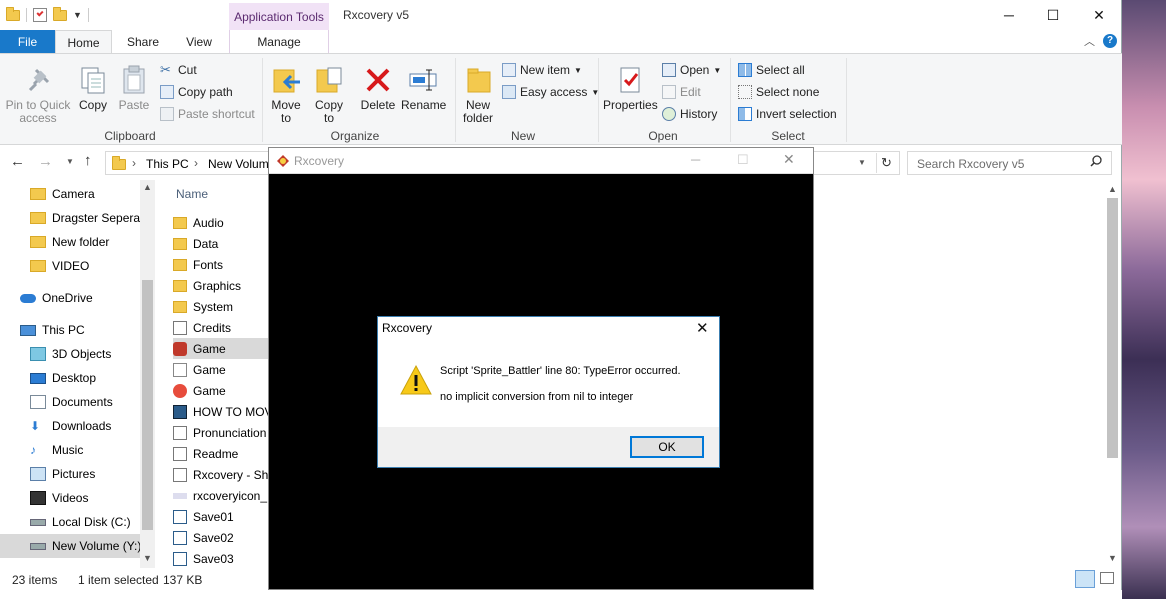  What do you see at coordinates (221, 432) in the screenshot?
I see `file-row: Pronunciation` at bounding box center [221, 432].